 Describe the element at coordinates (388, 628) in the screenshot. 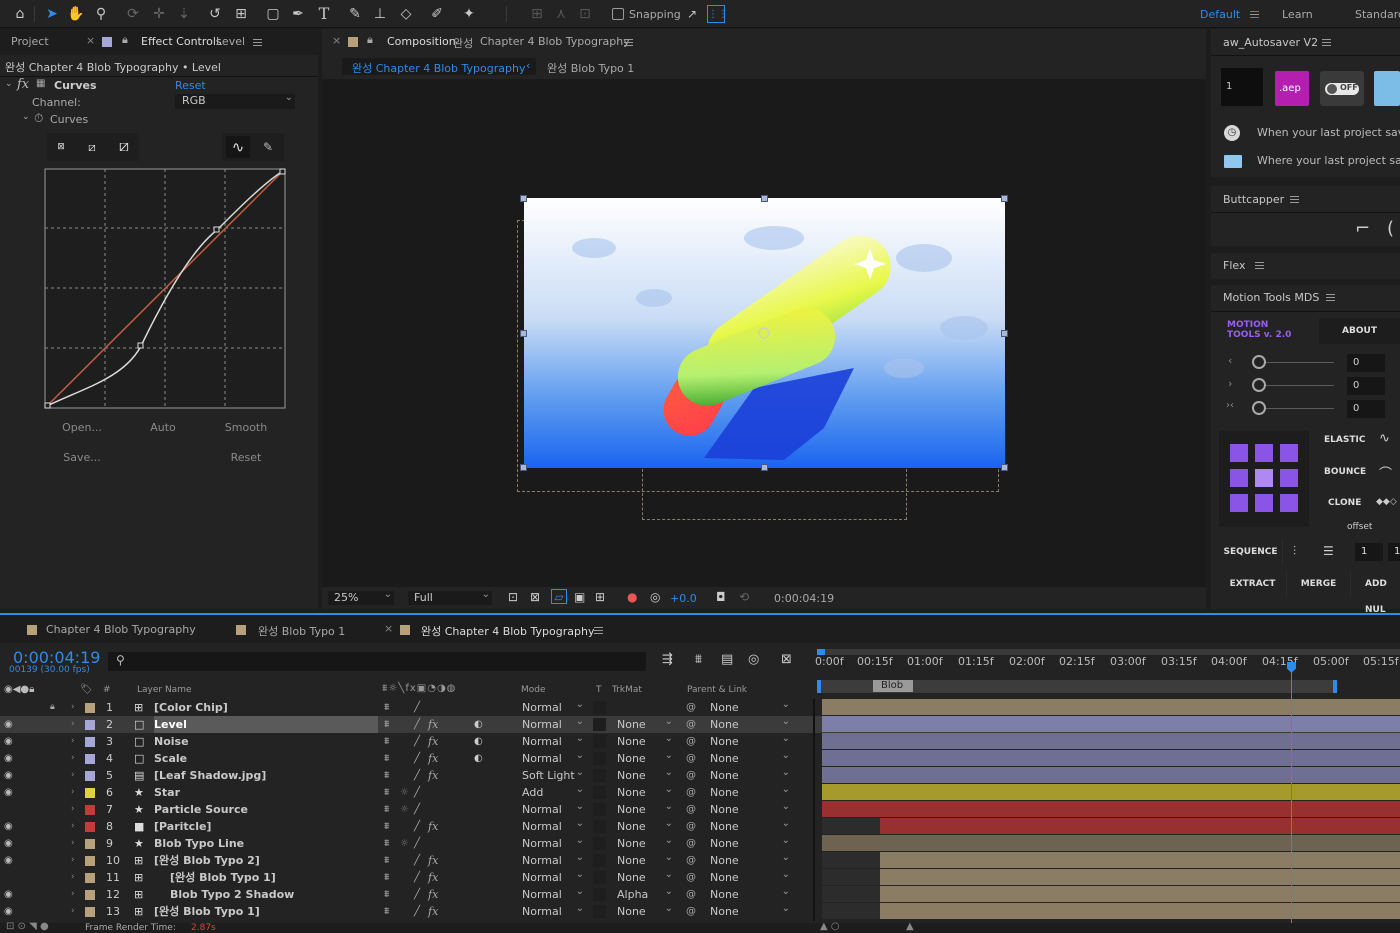

I see `close-tab-icon: ×` at that location.